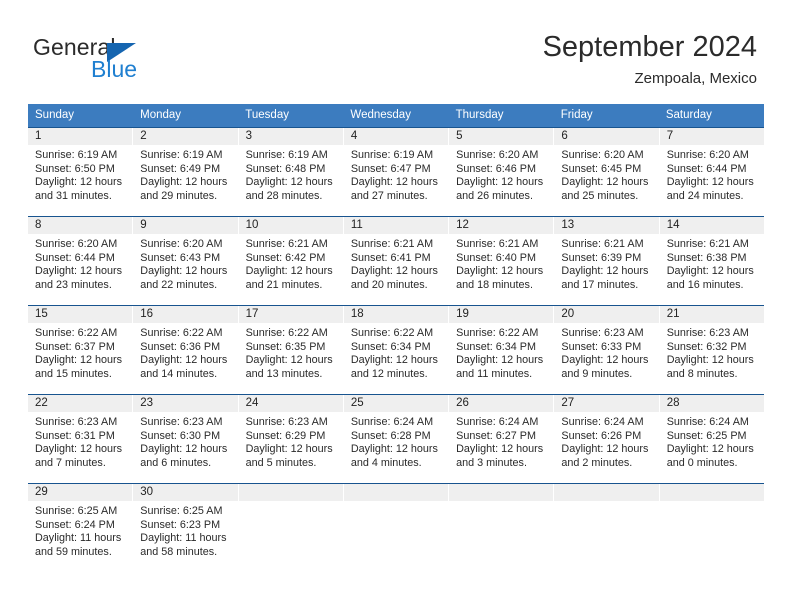 The image size is (792, 612). What do you see at coordinates (501, 314) in the screenshot?
I see `day-number: 19` at bounding box center [501, 314].